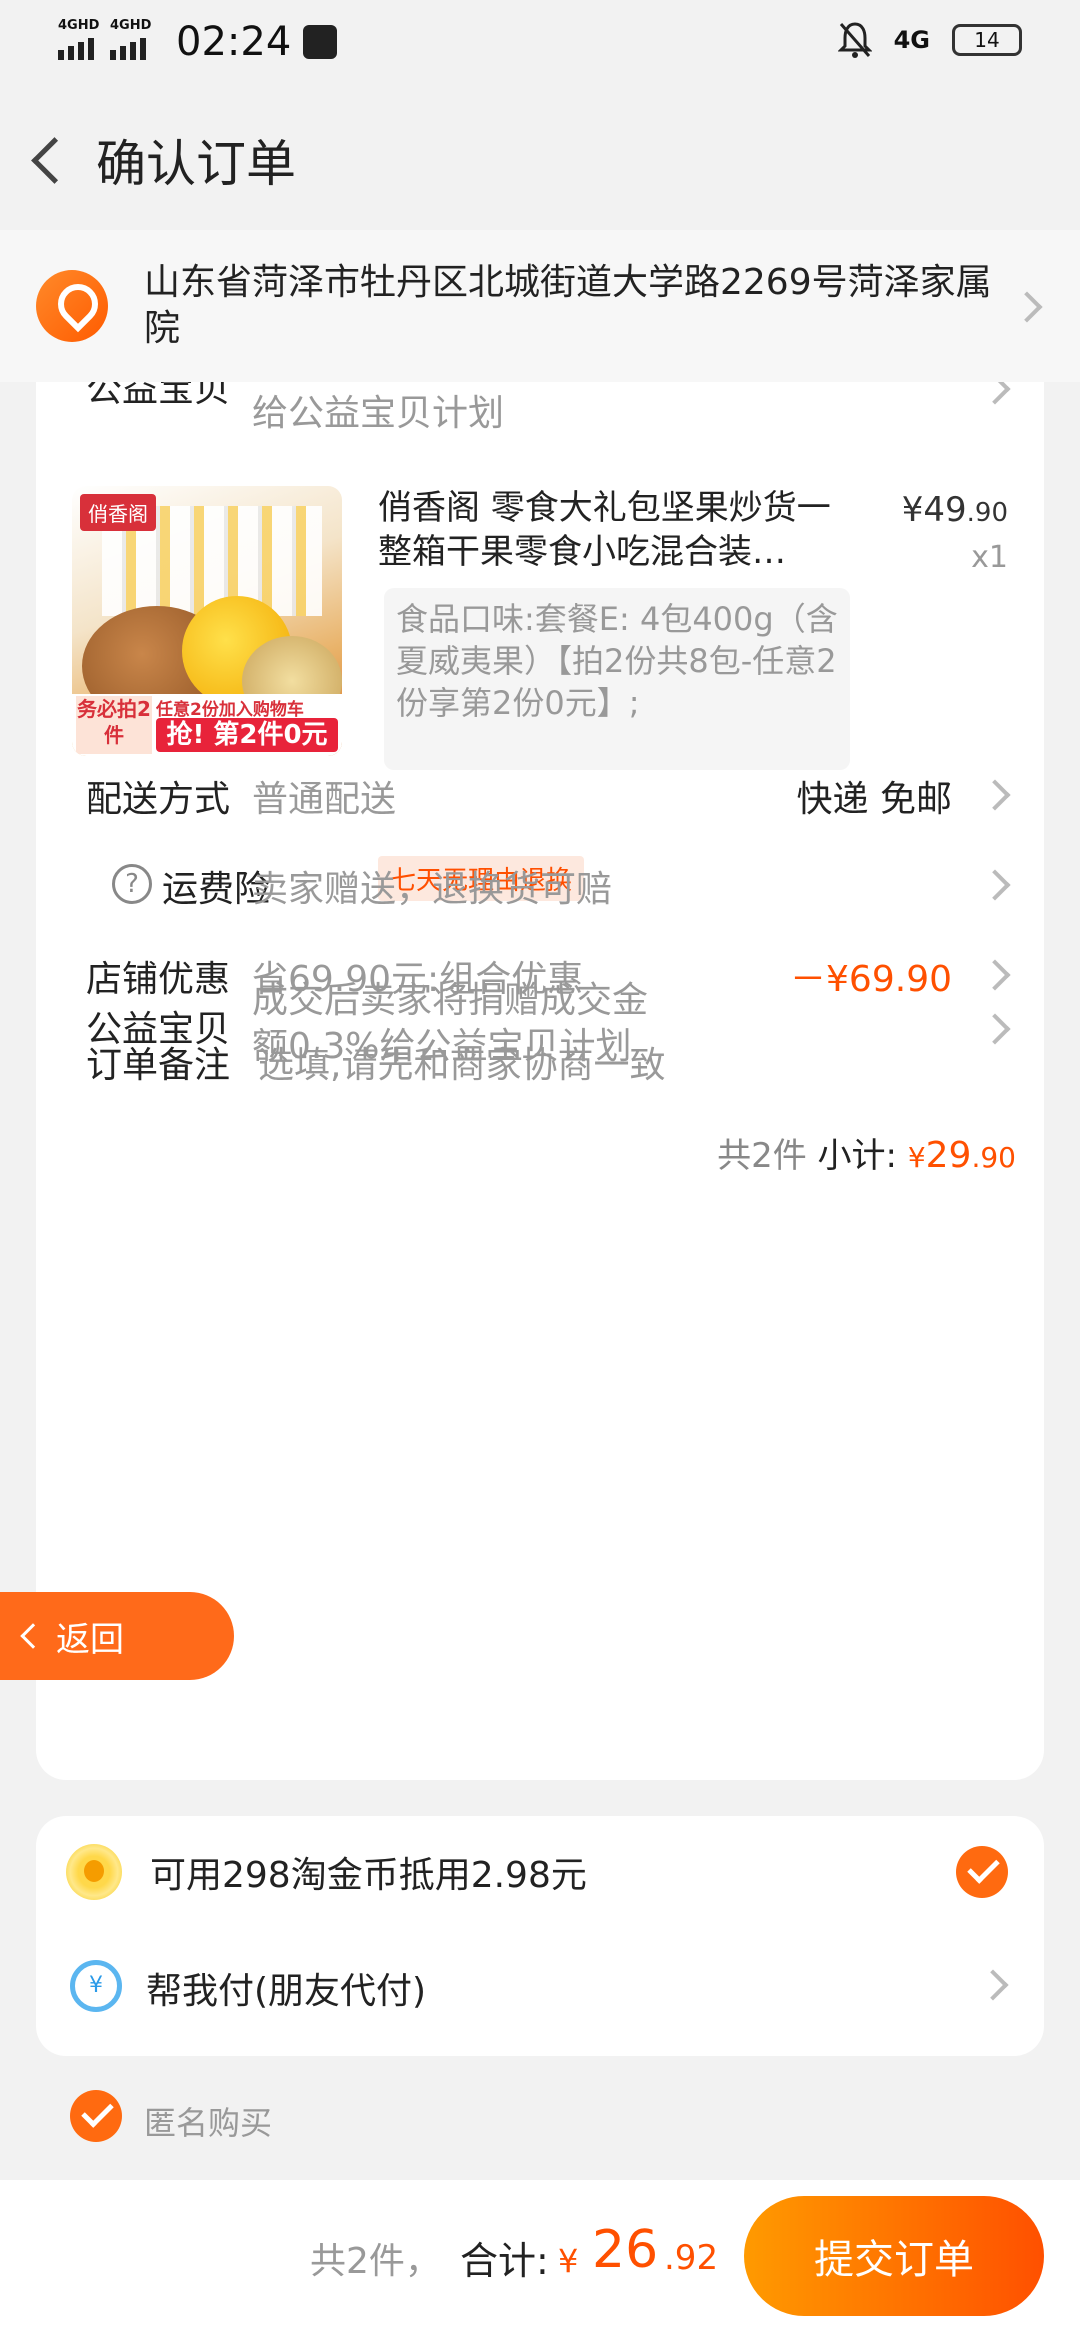 The width and height of the screenshot is (1080, 2340). I want to click on subtotal-line: 共2件 小计: ¥29.90, so click(866, 1152).